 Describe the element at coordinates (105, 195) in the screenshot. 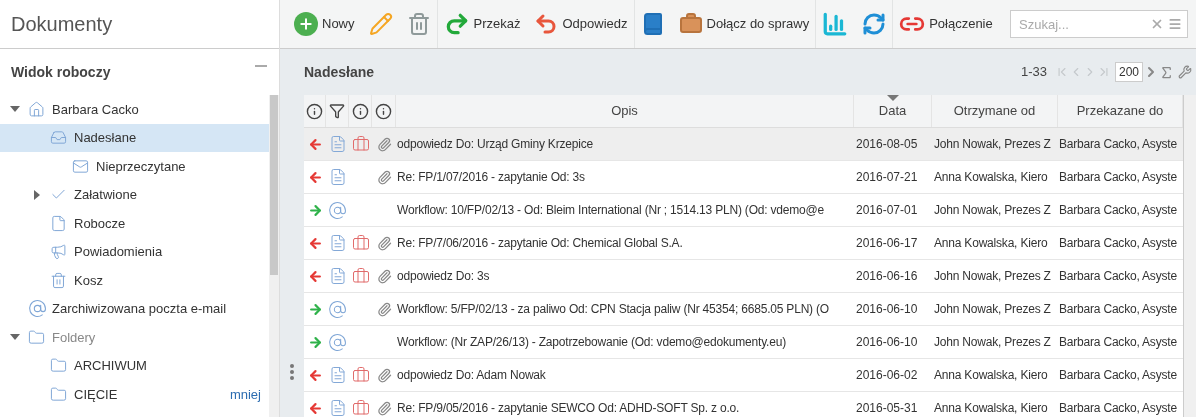

I see `tree-label: Załatwione` at that location.